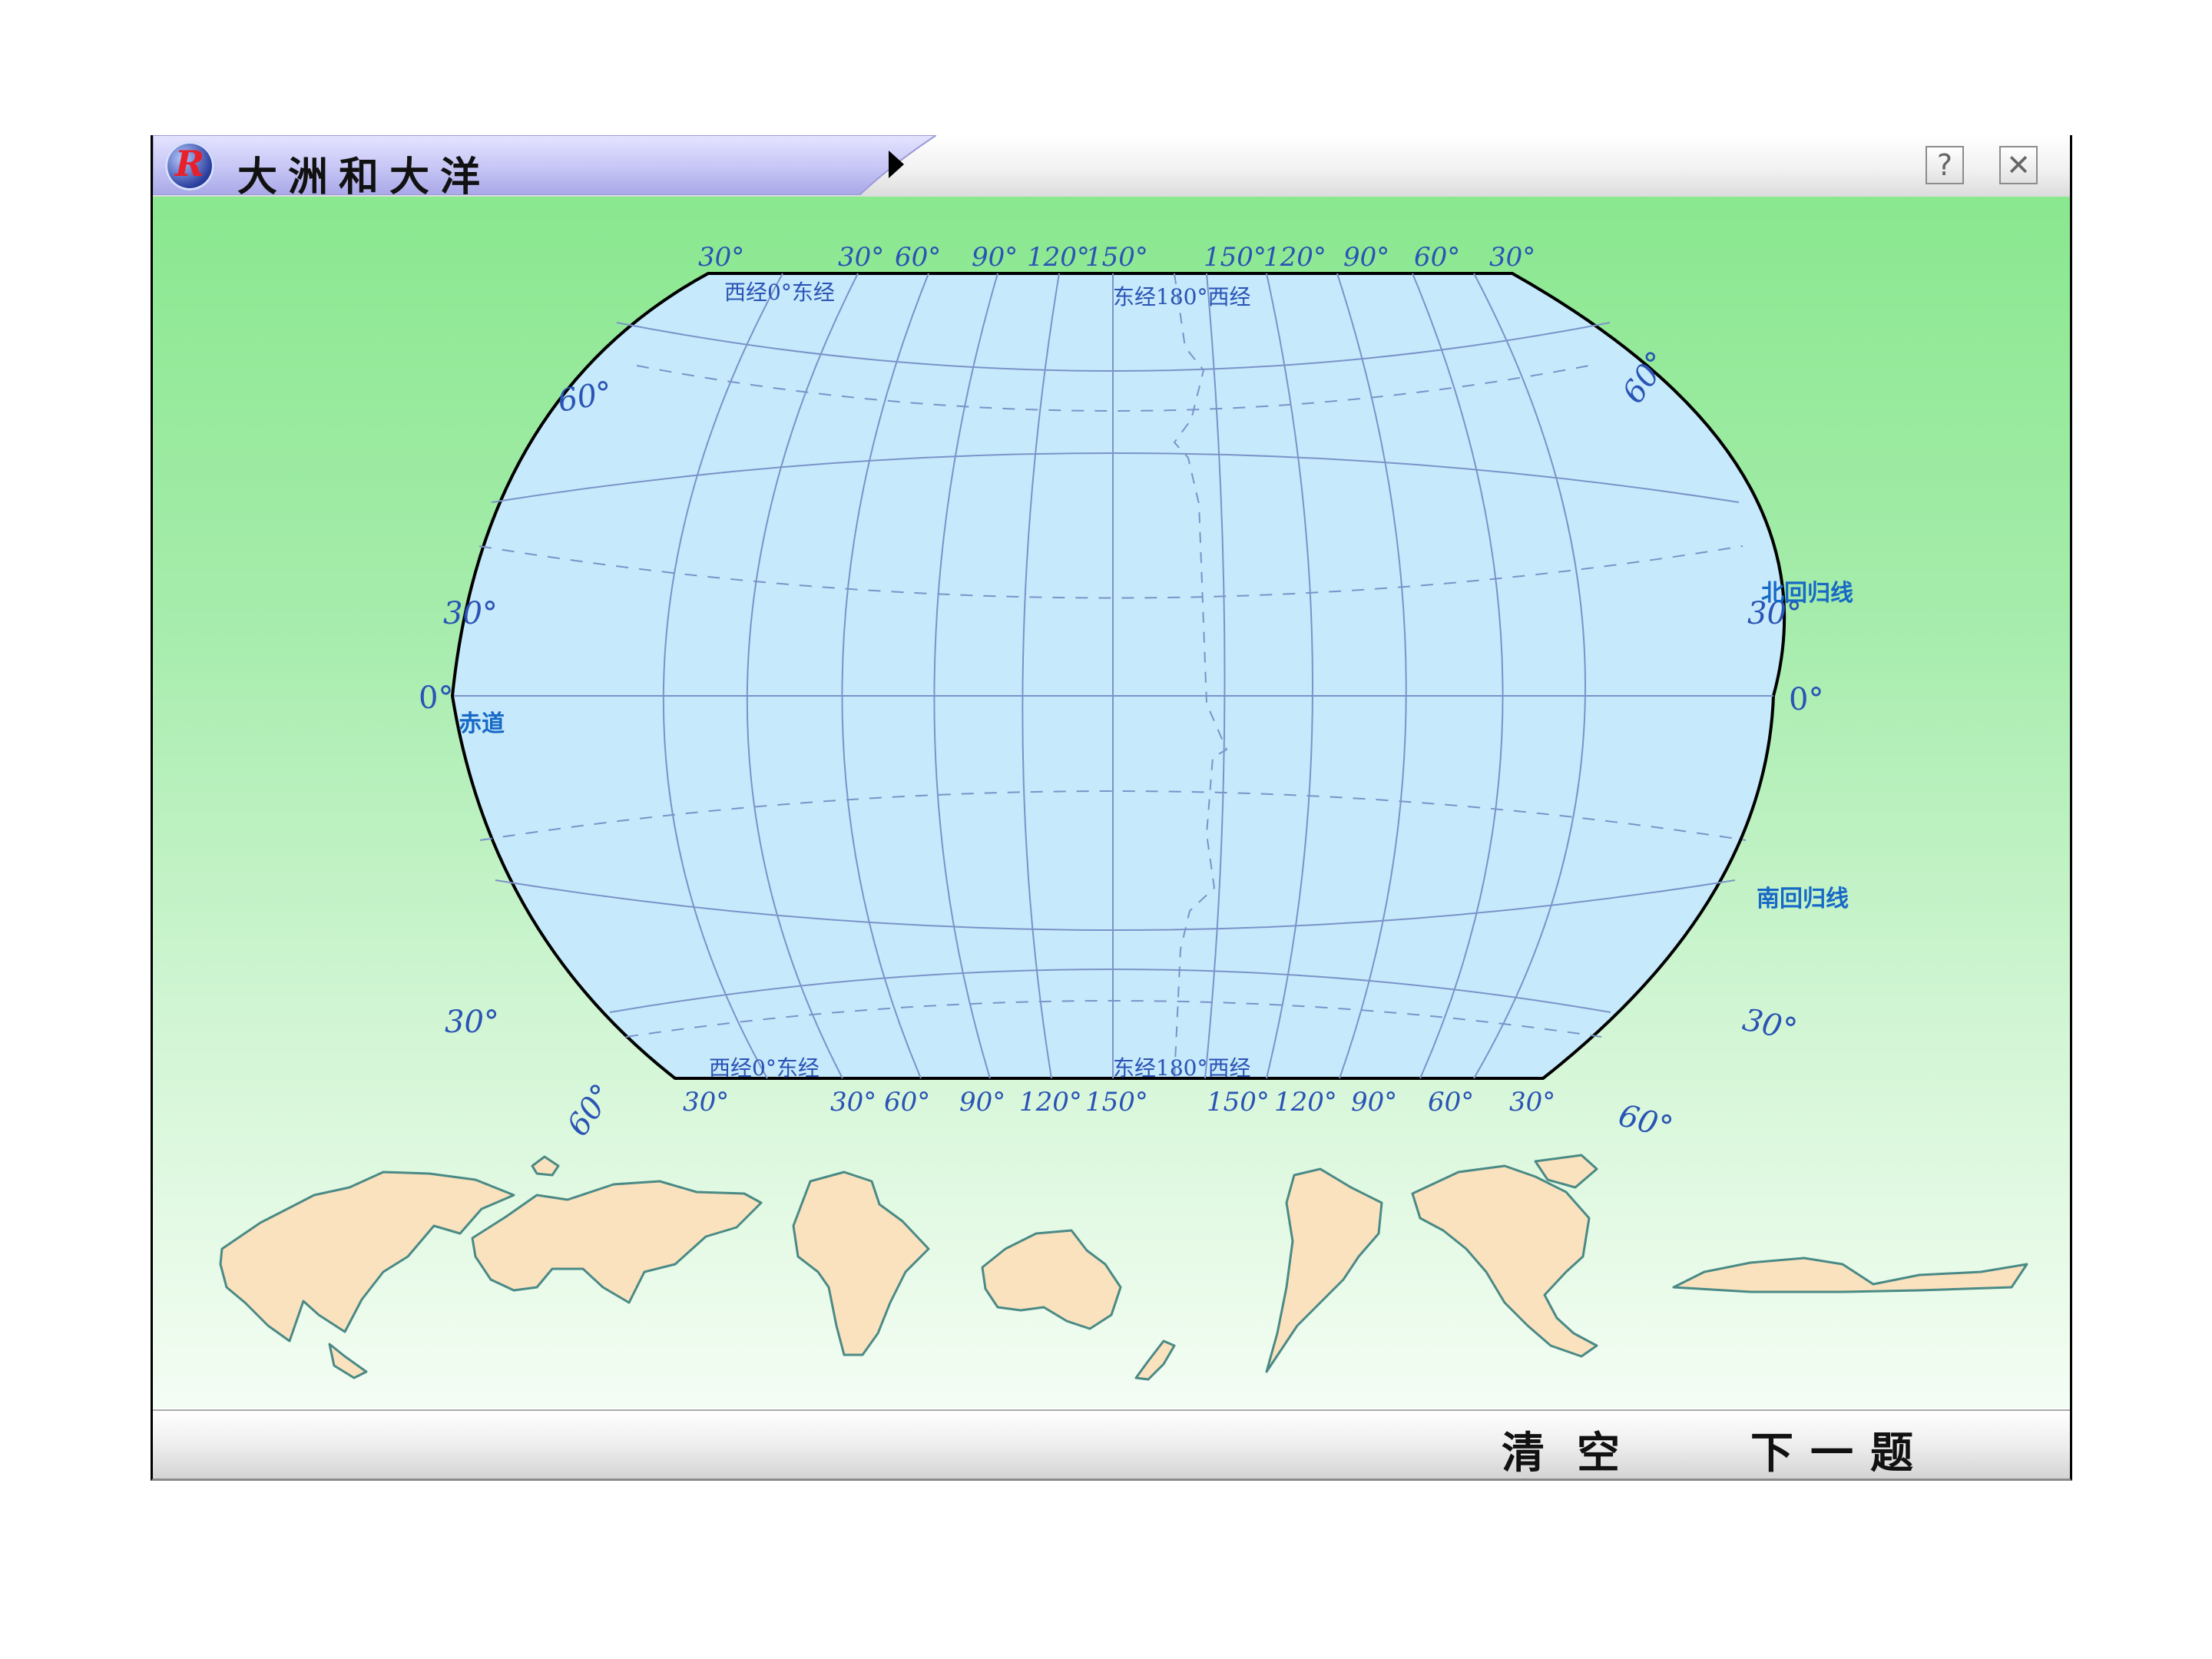 The image size is (2212, 1659). I want to click on continent-oceania-nz, so click(1155, 1360).